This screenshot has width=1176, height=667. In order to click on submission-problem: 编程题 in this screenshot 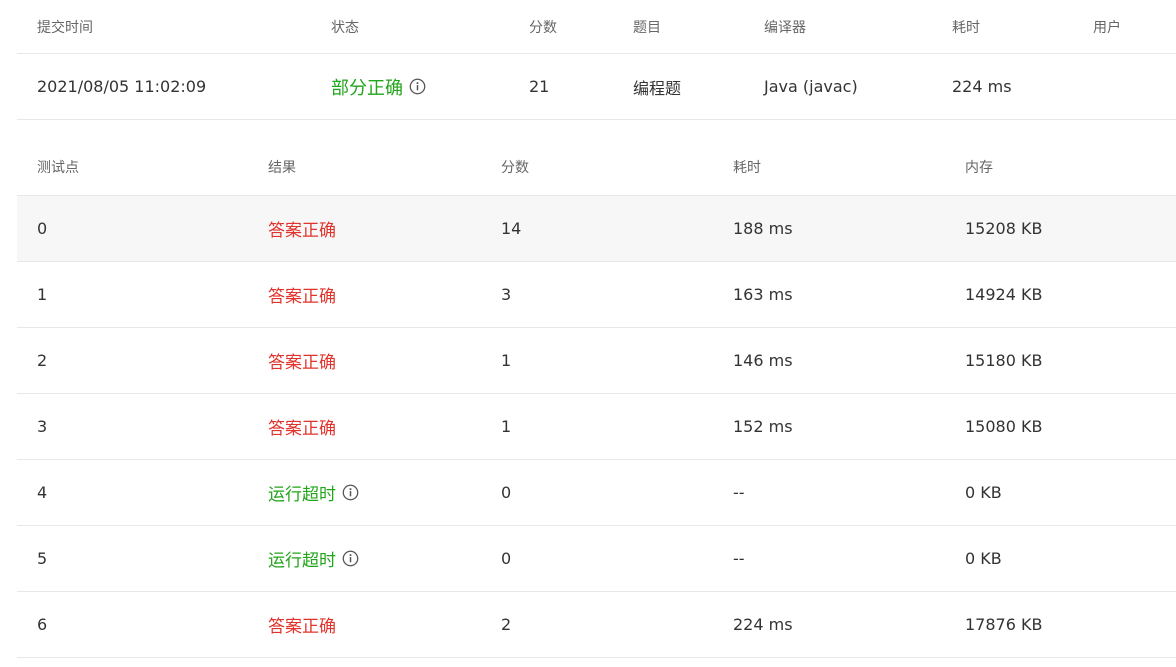, I will do `click(657, 86)`.